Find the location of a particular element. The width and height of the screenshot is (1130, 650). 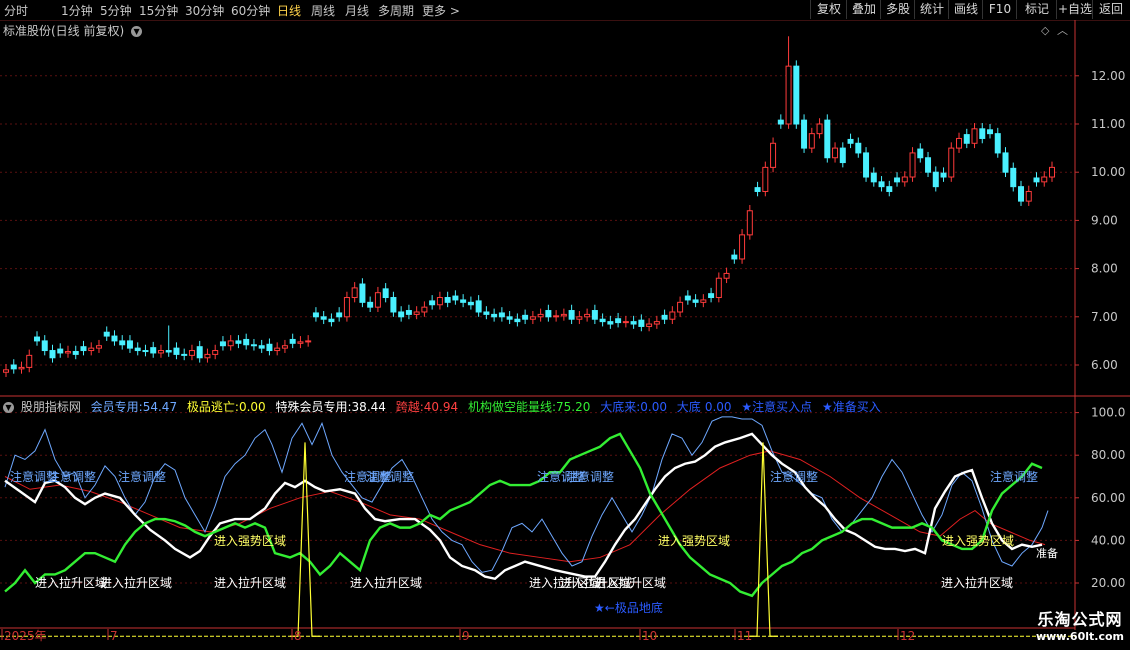

price-tick-label: 12.00 is located at coordinates (1108, 76).